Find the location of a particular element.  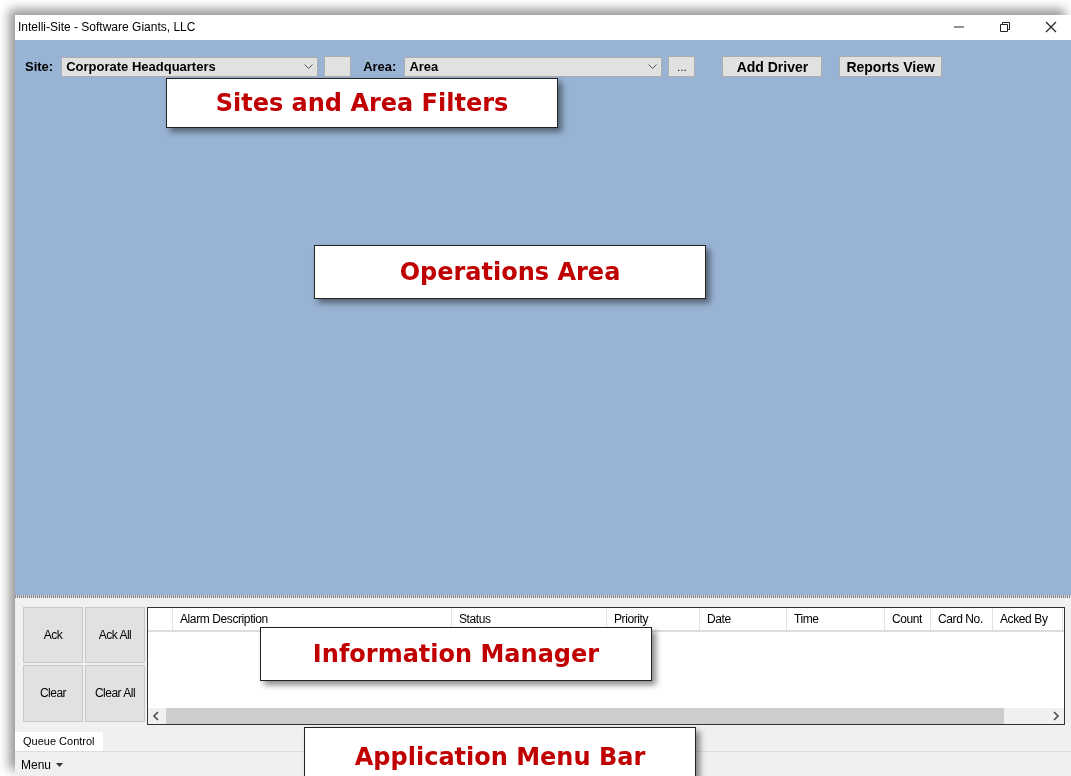

callout-tooltip: Application Menu Bar is located at coordinates (500, 751).